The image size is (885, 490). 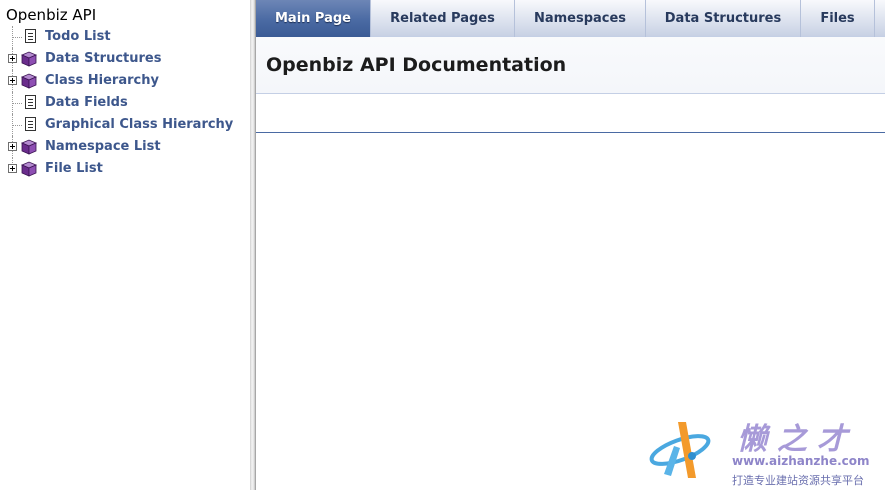 I want to click on tab-files: Files, so click(x=838, y=18).